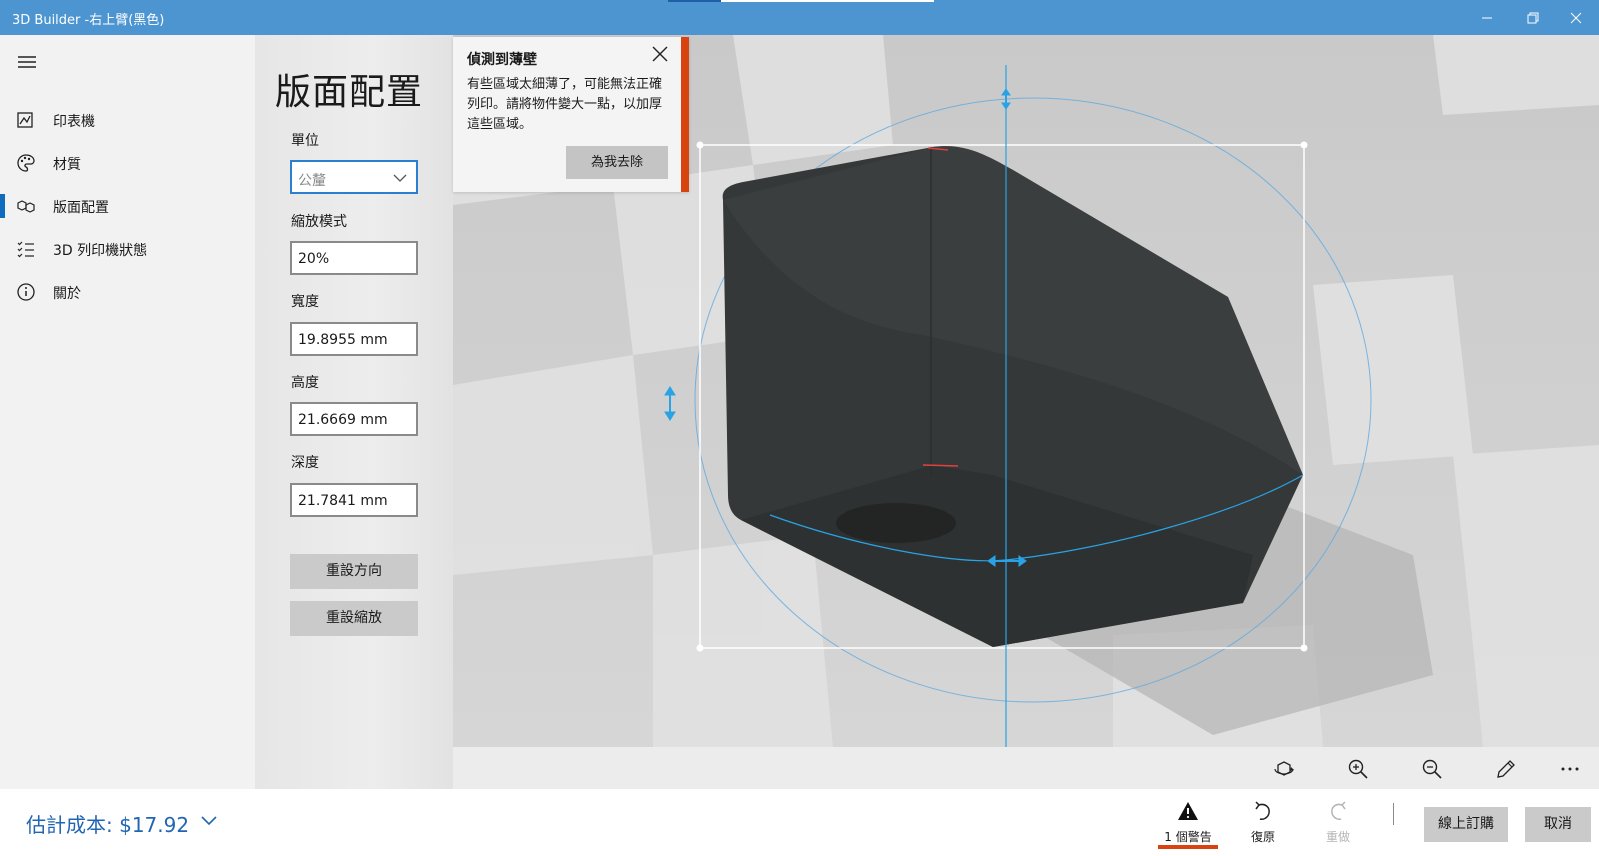 This screenshot has height=856, width=1599. What do you see at coordinates (127, 163) in the screenshot?
I see `nav-item-material: 材質` at bounding box center [127, 163].